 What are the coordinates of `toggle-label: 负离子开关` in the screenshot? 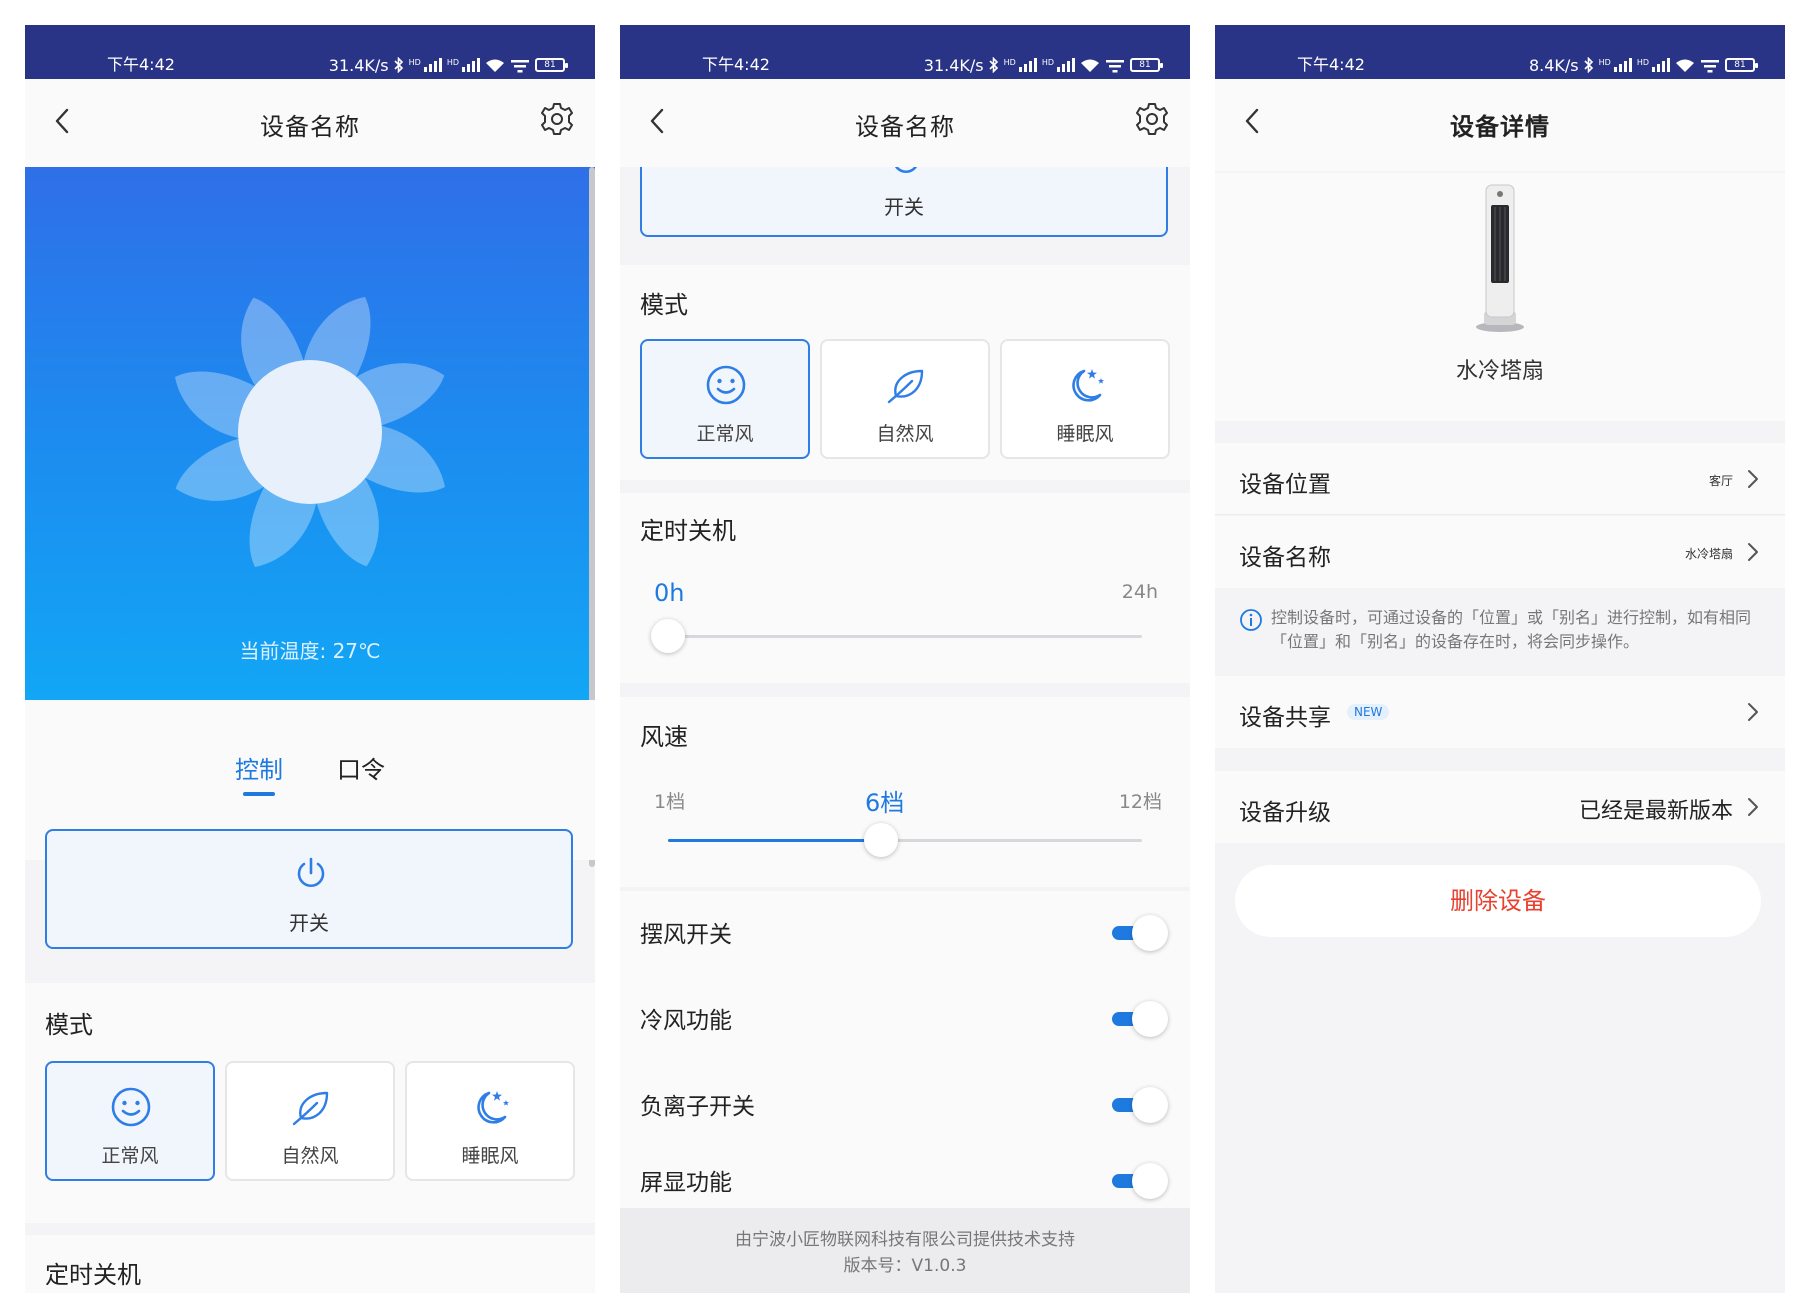 It's located at (697, 1107).